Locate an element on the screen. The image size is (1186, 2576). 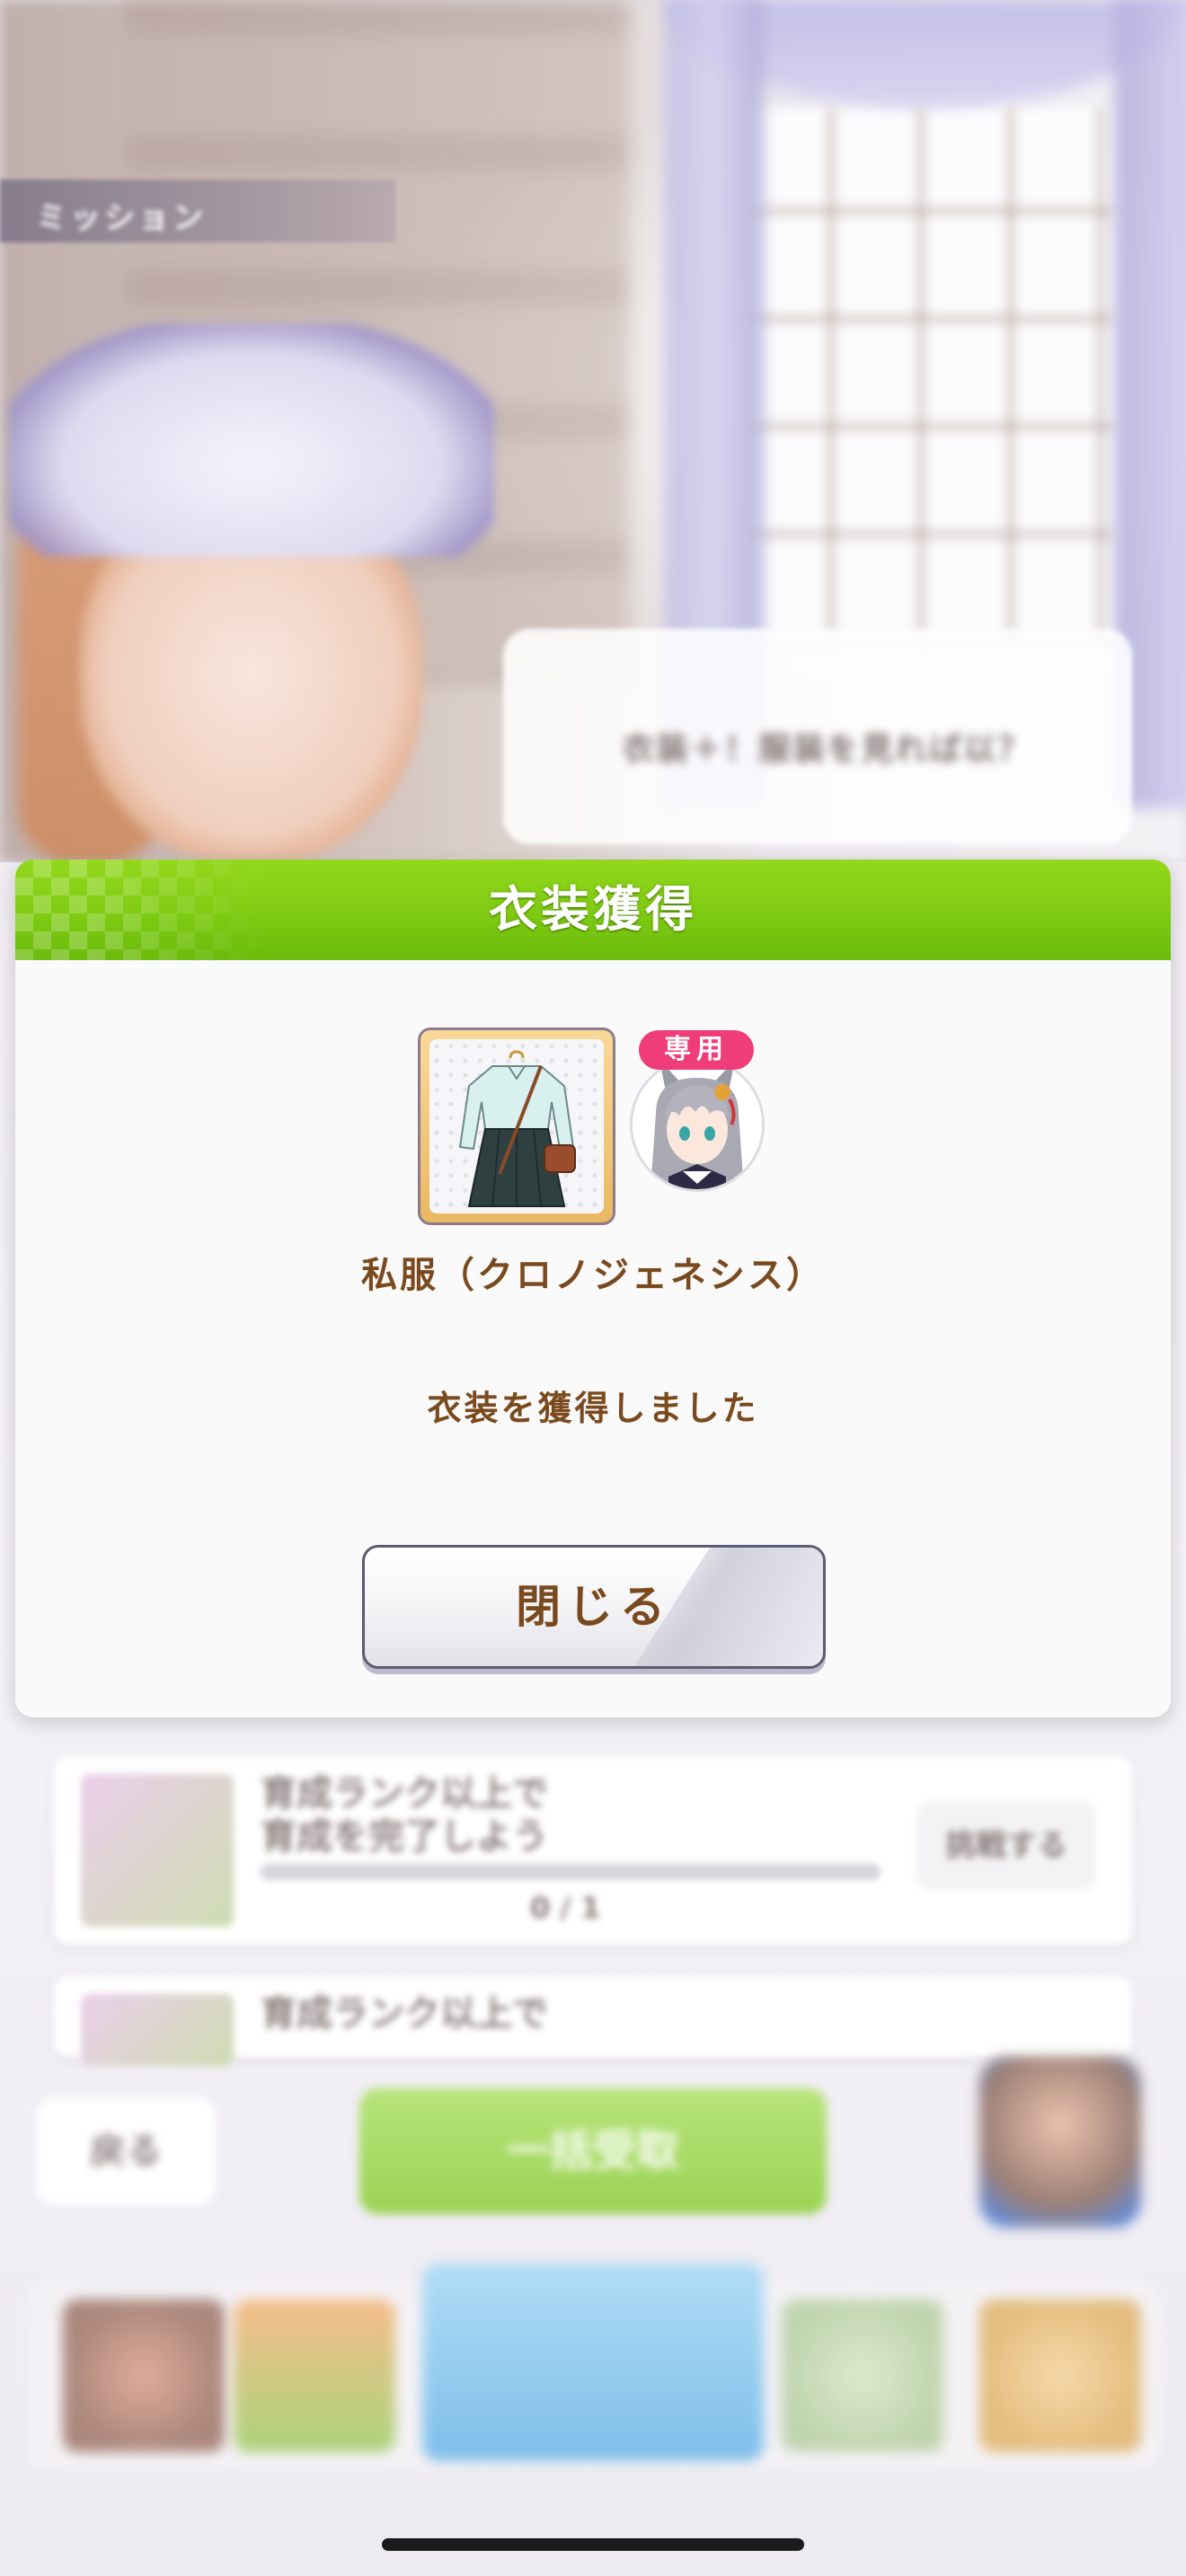
dialog-header: 衣装獲得 is located at coordinates (593, 910).